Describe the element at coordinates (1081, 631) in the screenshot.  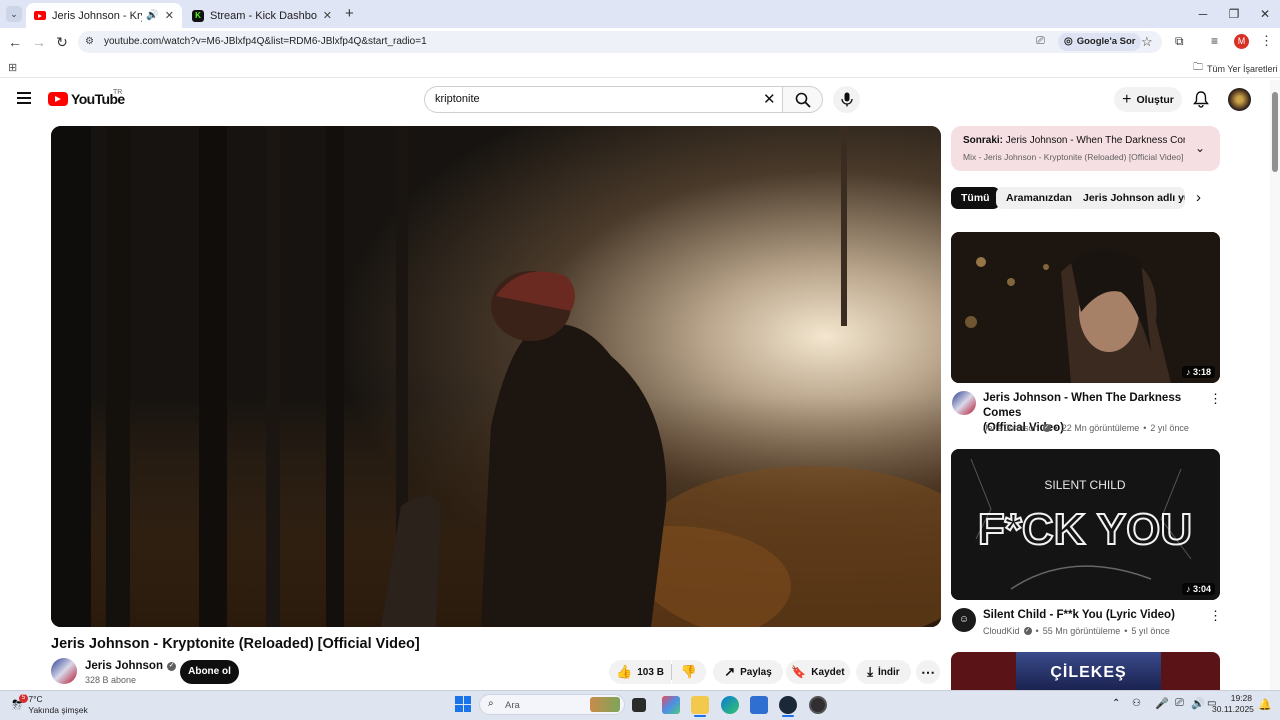
I see `recommendation-views: 55 Mn görüntüleme` at that location.